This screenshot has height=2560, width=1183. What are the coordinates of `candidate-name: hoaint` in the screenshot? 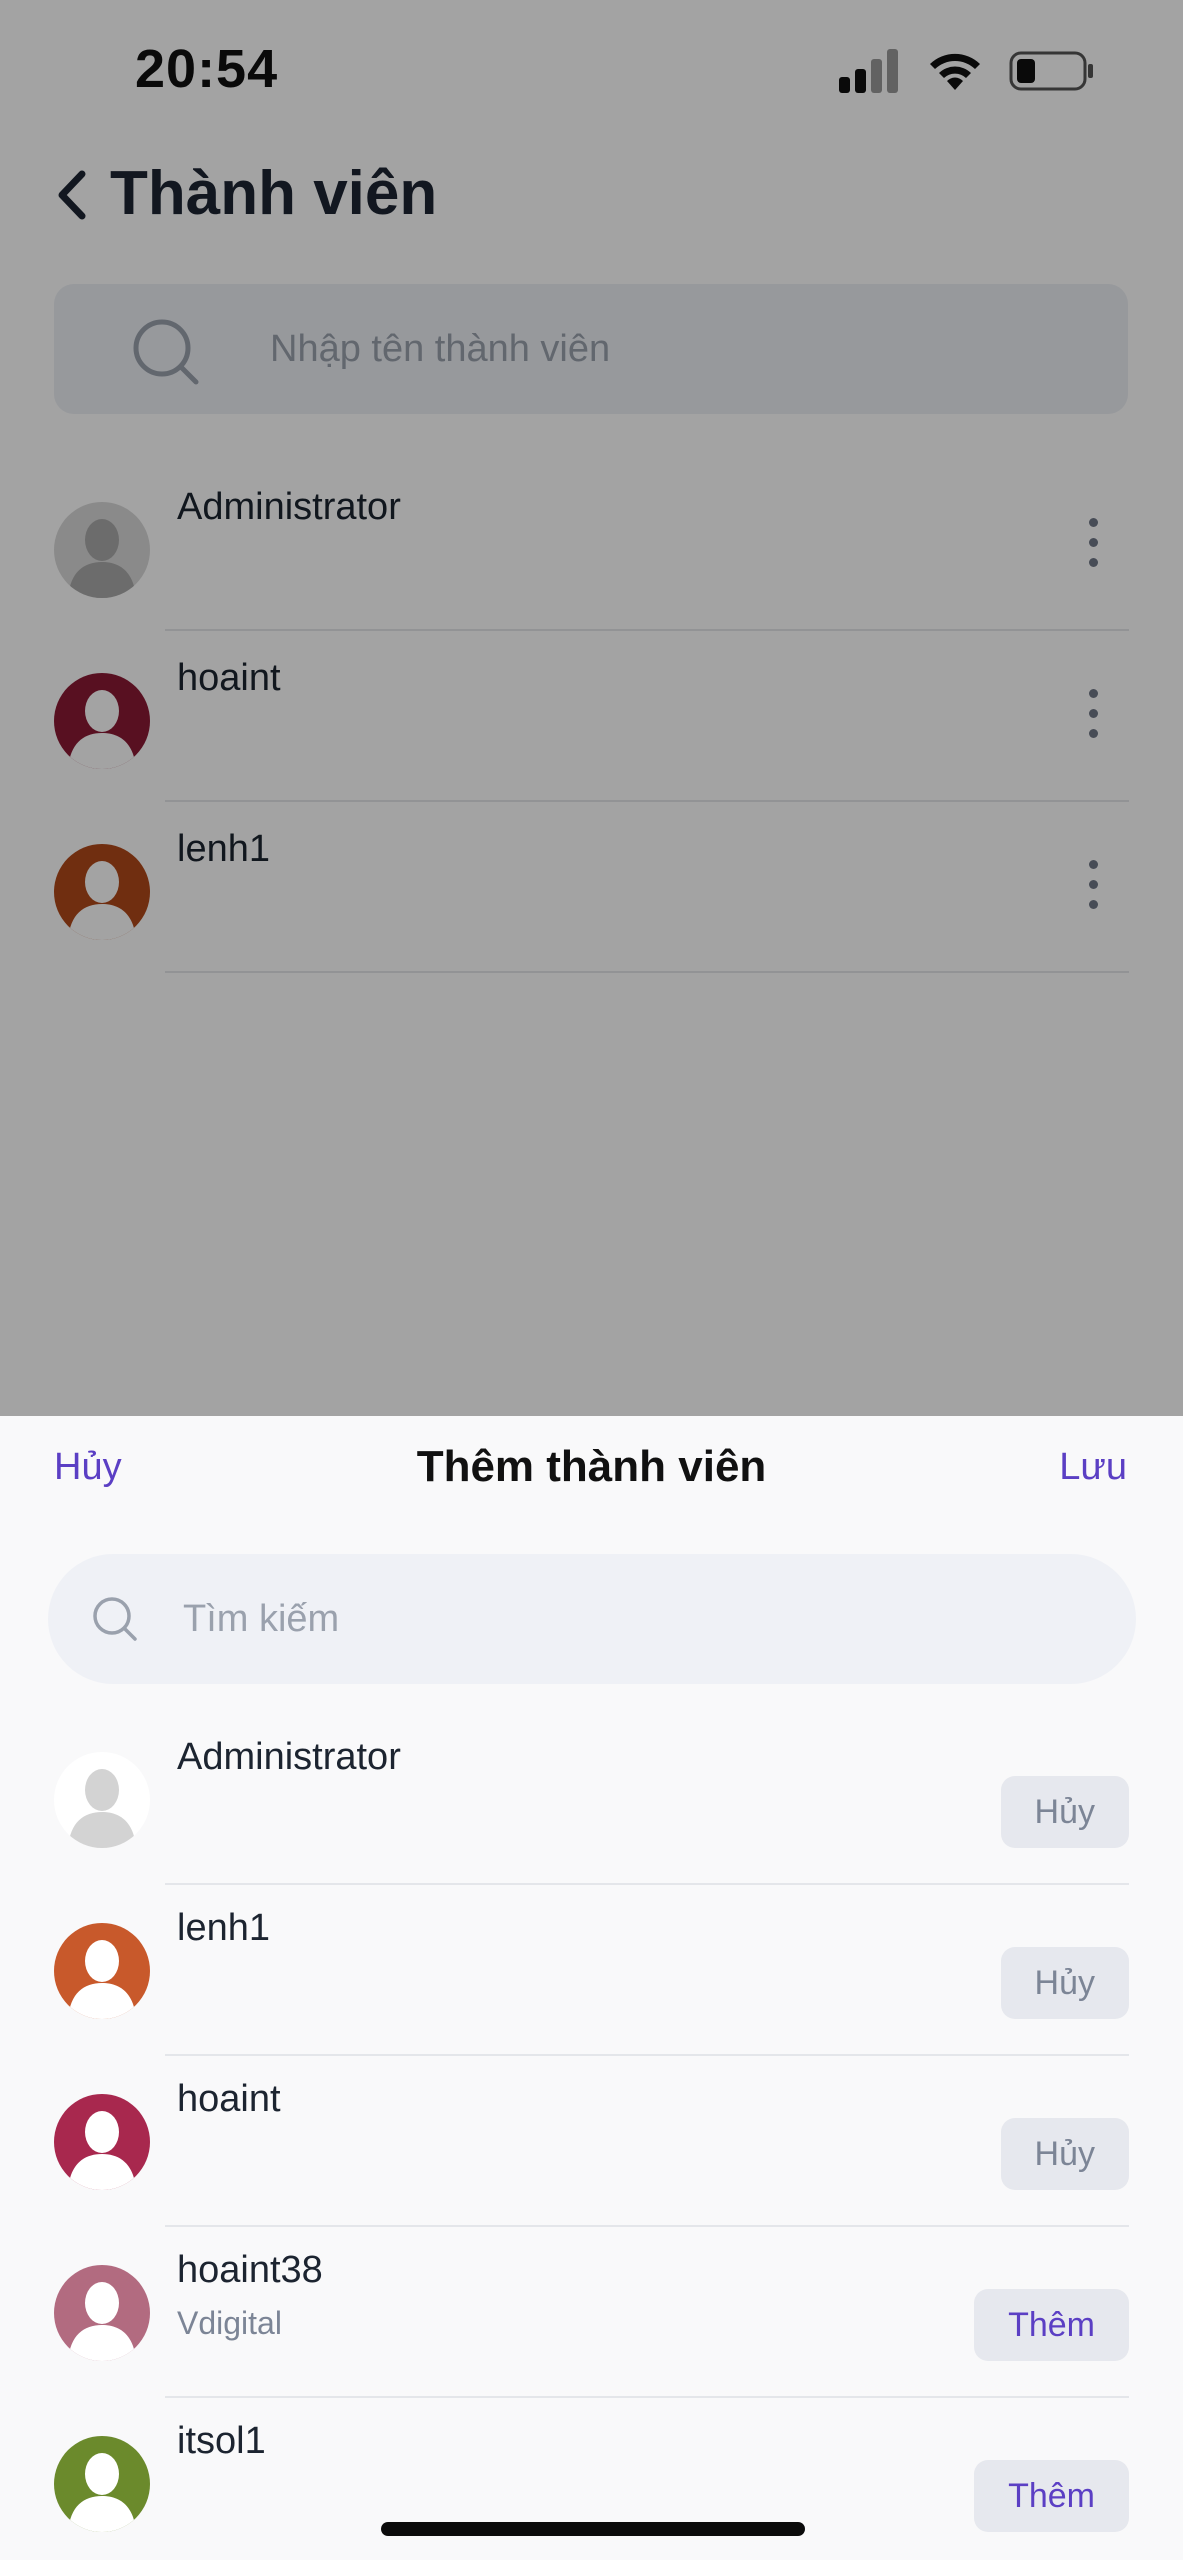 It's located at (229, 2099).